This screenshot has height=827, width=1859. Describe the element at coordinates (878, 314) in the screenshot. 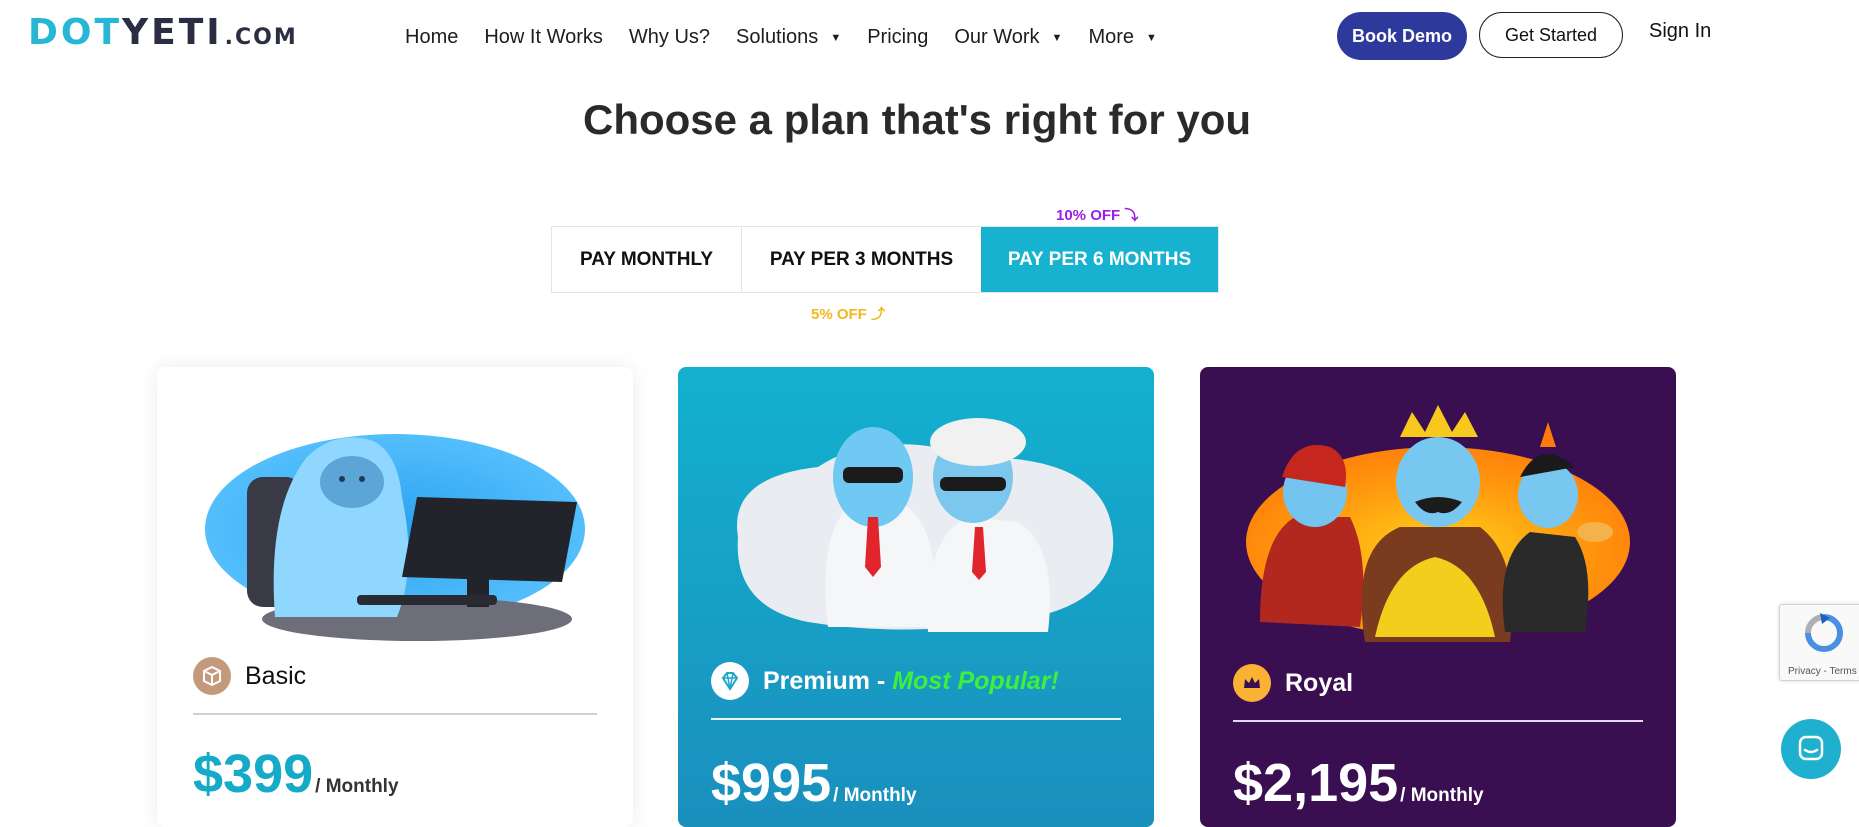

I see `curved-arrow-icon: ⤴` at that location.